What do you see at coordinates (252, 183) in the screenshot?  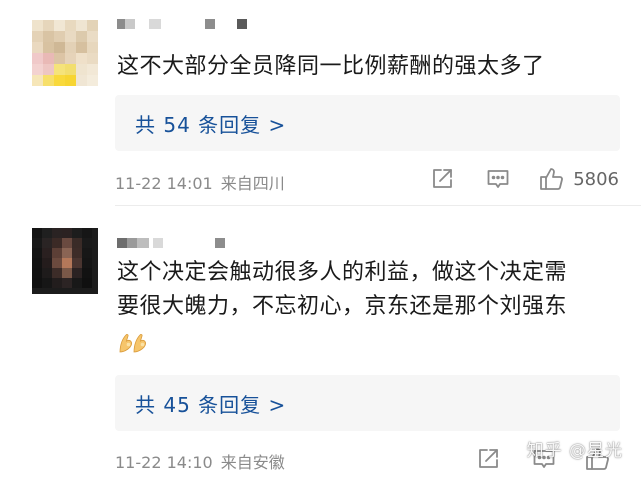 I see `comment-location: 来自四川` at bounding box center [252, 183].